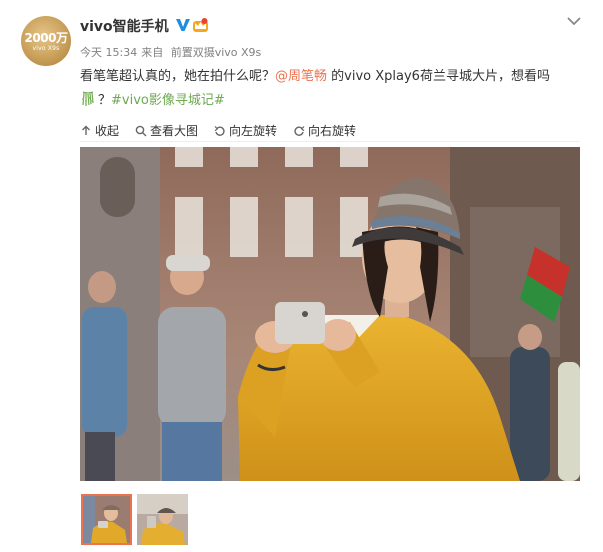  What do you see at coordinates (152, 52) in the screenshot?
I see `source-prefix: 来自` at bounding box center [152, 52].